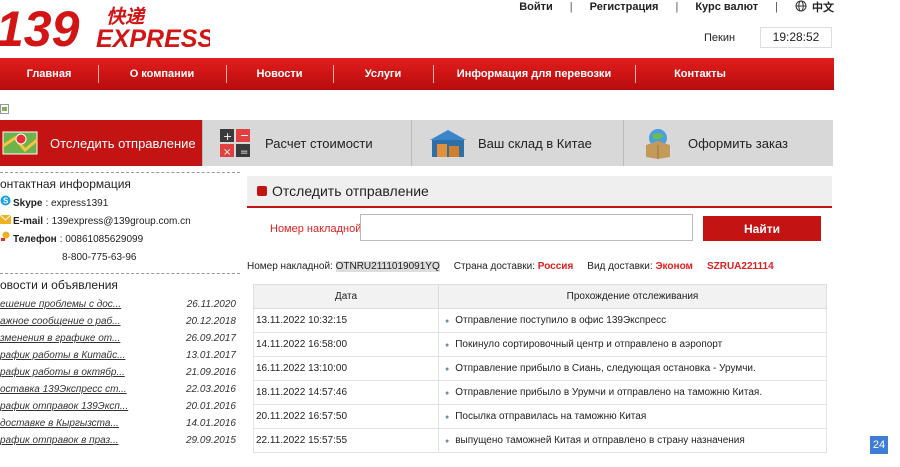 The height and width of the screenshot is (467, 900). What do you see at coordinates (624, 7) in the screenshot?
I see `register-link: Регистрация` at bounding box center [624, 7].